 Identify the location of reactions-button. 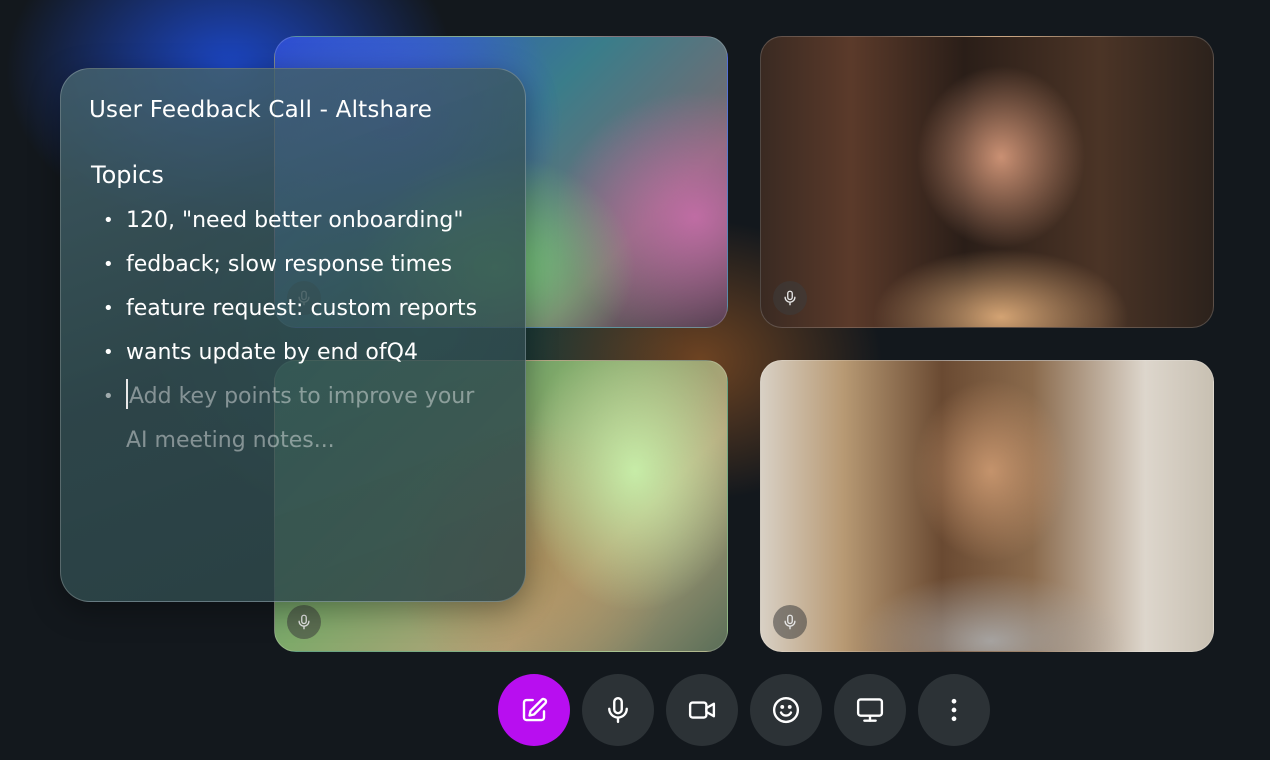
(786, 710).